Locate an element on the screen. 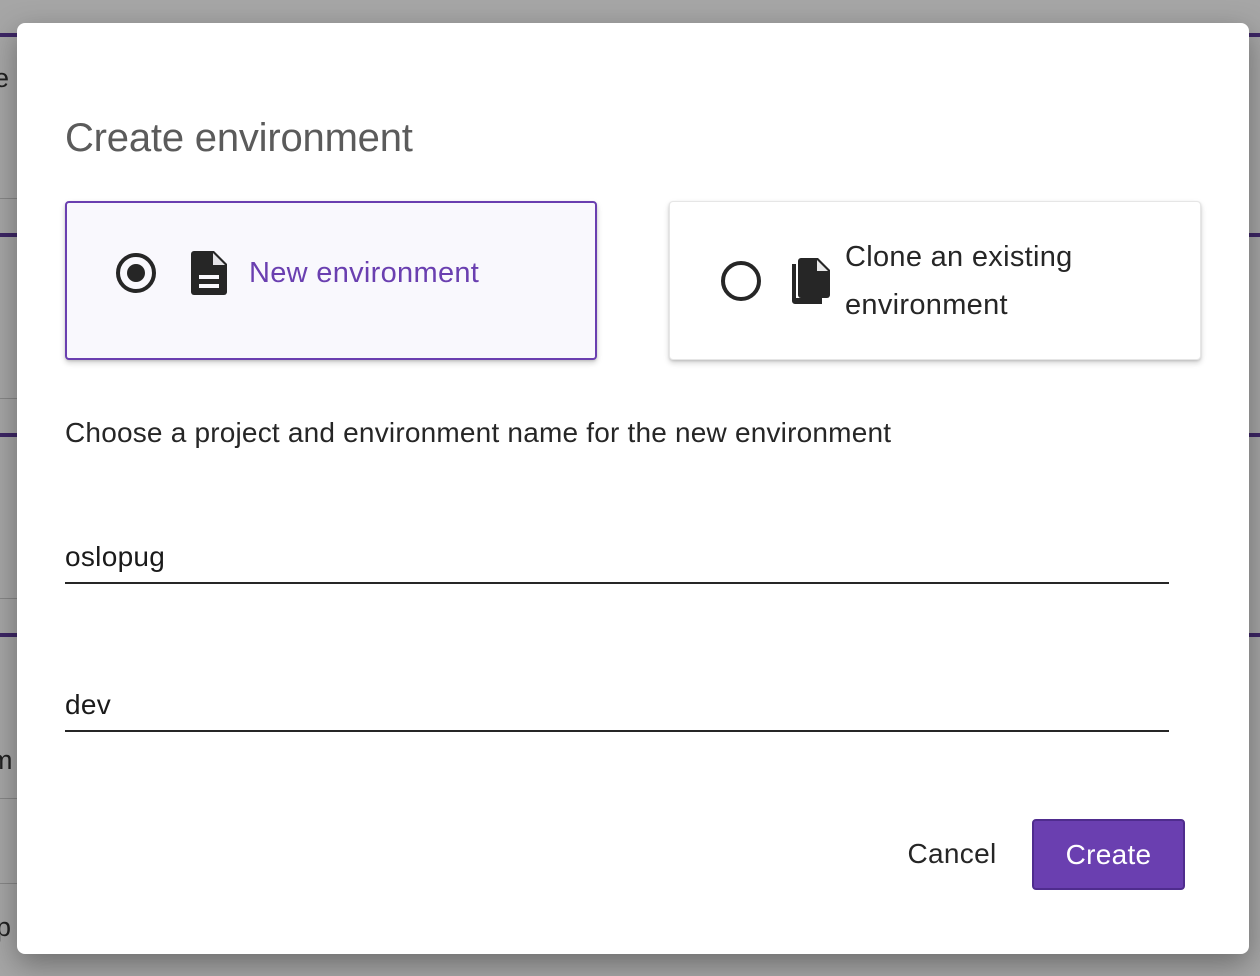 This screenshot has width=1260, height=976. cancel-button: Cancel is located at coordinates (952, 854).